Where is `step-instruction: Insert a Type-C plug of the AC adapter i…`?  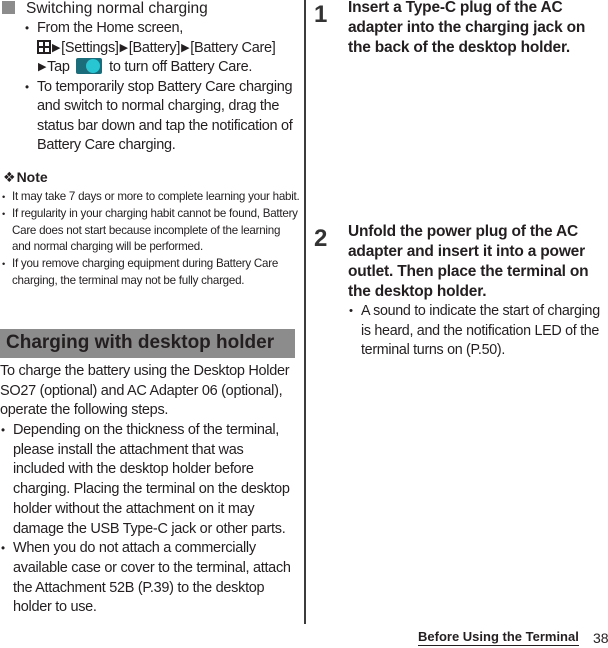 step-instruction: Insert a Type-C plug of the AC adapter i… is located at coordinates (467, 28).